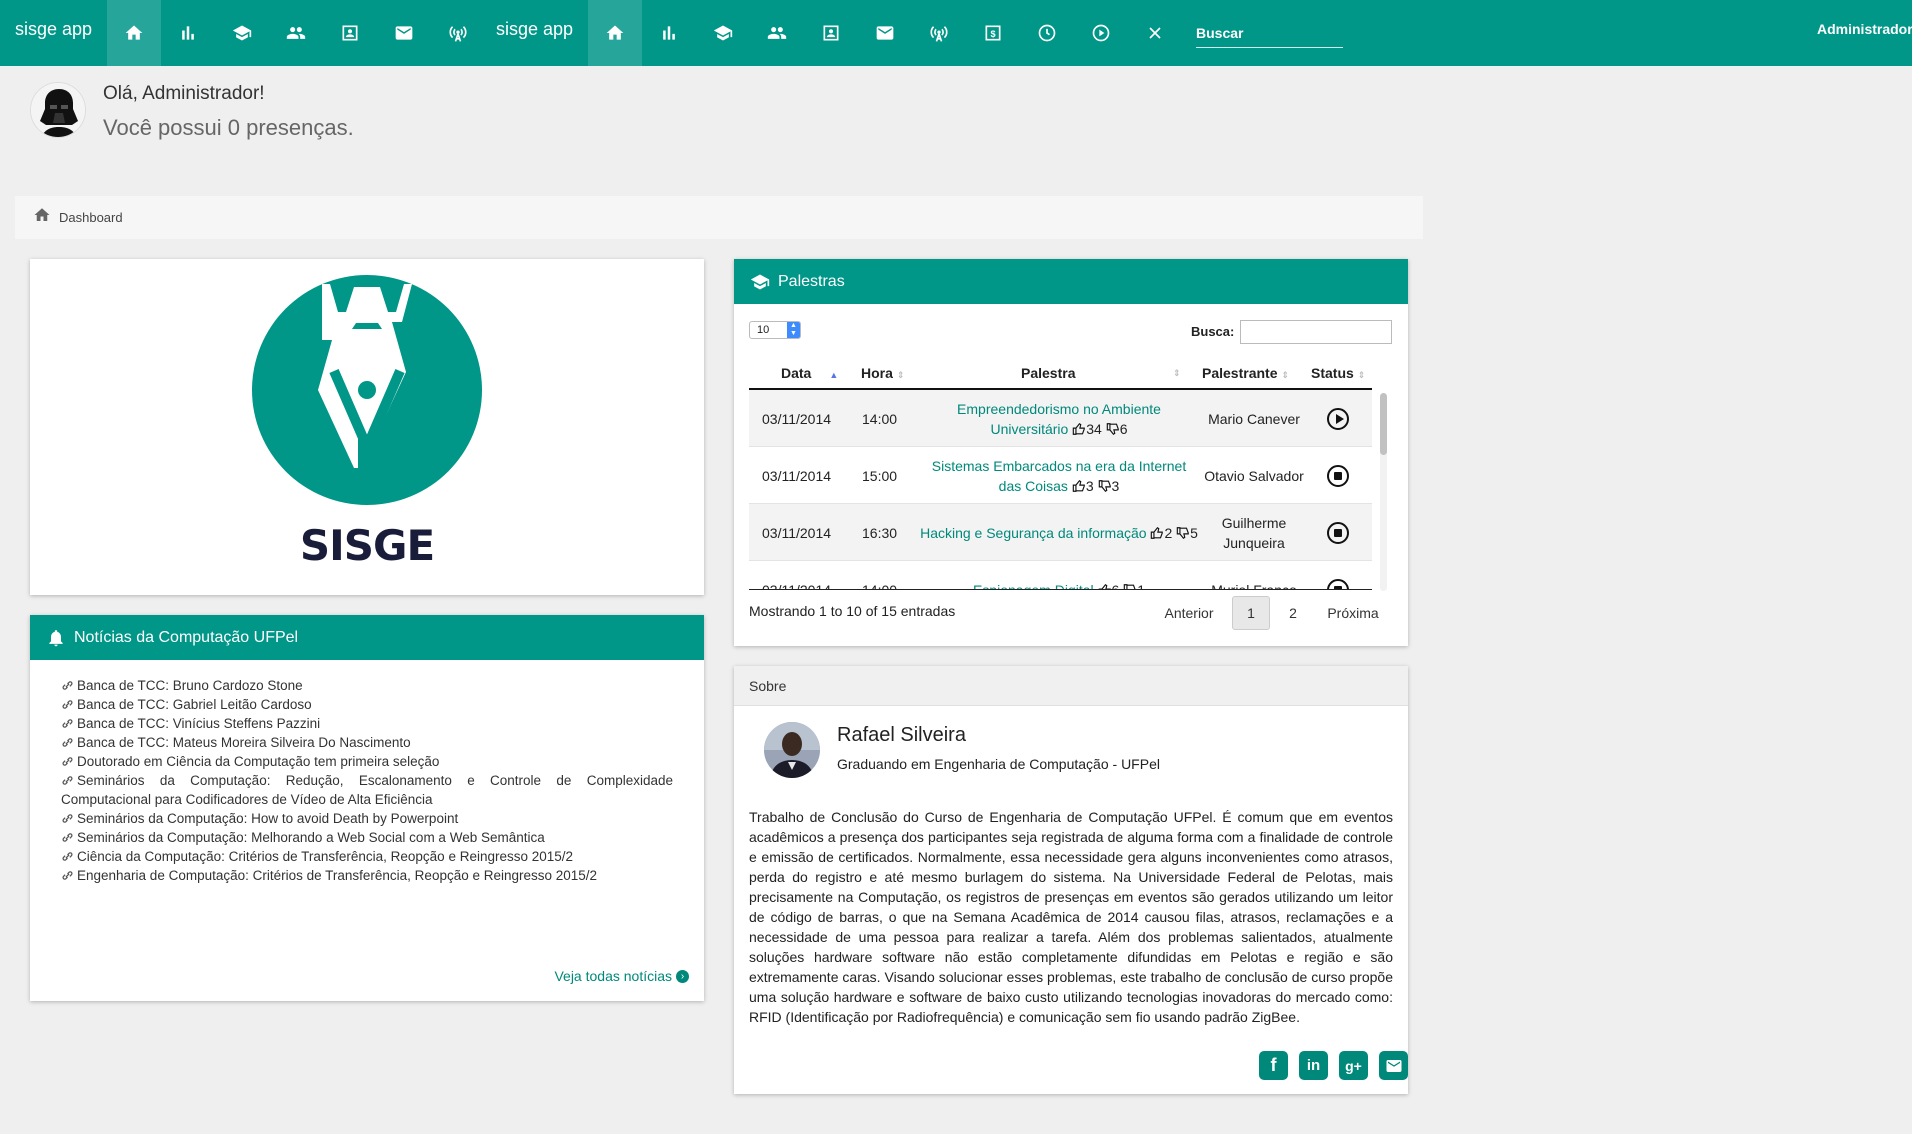 The width and height of the screenshot is (1912, 1134). Describe the element at coordinates (1383, 492) in the screenshot. I see `table-scrollbar` at that location.